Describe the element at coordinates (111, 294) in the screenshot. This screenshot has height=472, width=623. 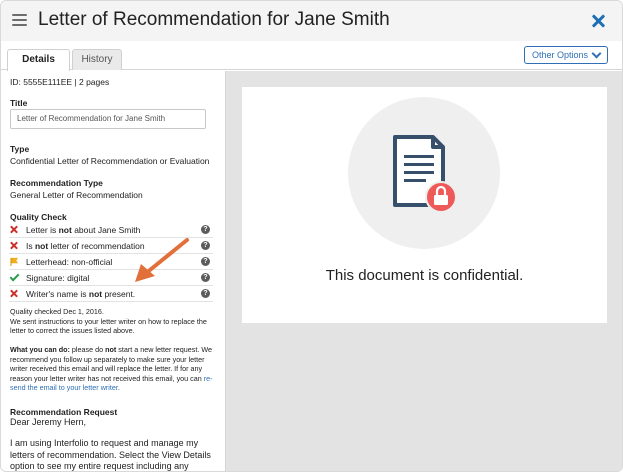
I see `quality-item: Writer's name is not present. ?` at that location.